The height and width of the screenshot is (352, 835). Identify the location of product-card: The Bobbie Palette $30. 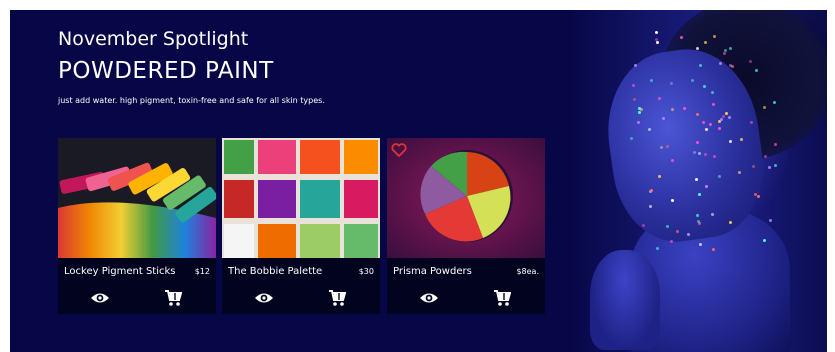
(301, 226).